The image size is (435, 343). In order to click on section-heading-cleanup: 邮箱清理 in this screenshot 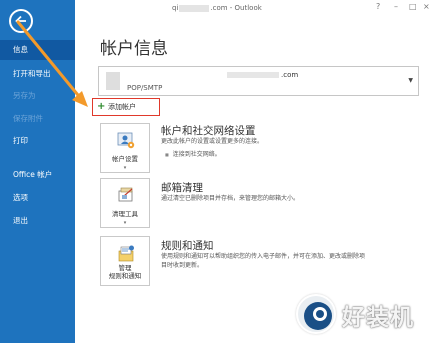, I will do `click(182, 188)`.